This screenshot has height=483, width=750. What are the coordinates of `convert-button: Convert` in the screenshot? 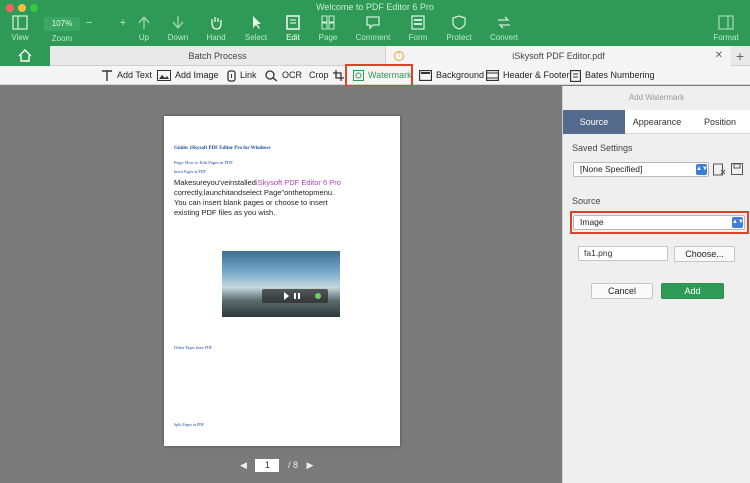 It's located at (504, 28).